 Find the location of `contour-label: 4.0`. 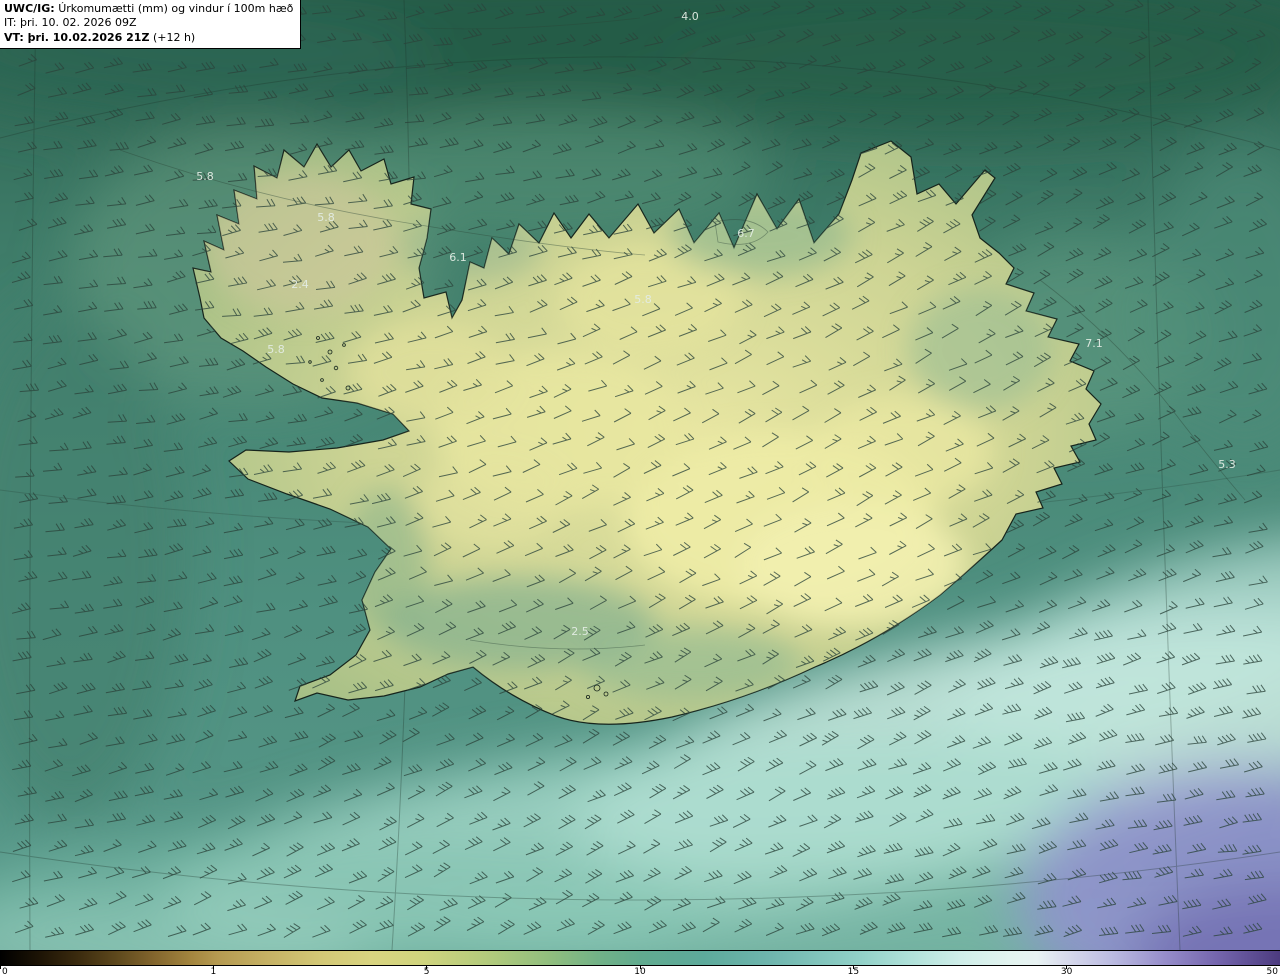

contour-label: 4.0 is located at coordinates (690, 16).